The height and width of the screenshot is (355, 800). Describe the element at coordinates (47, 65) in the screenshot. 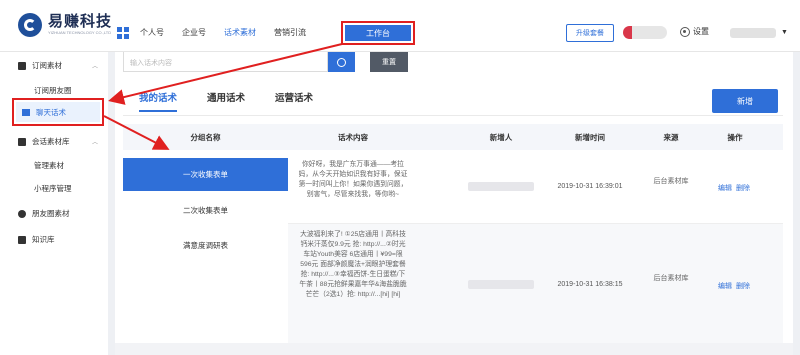

I see `sidebar-item-label: 订阅素材` at that location.